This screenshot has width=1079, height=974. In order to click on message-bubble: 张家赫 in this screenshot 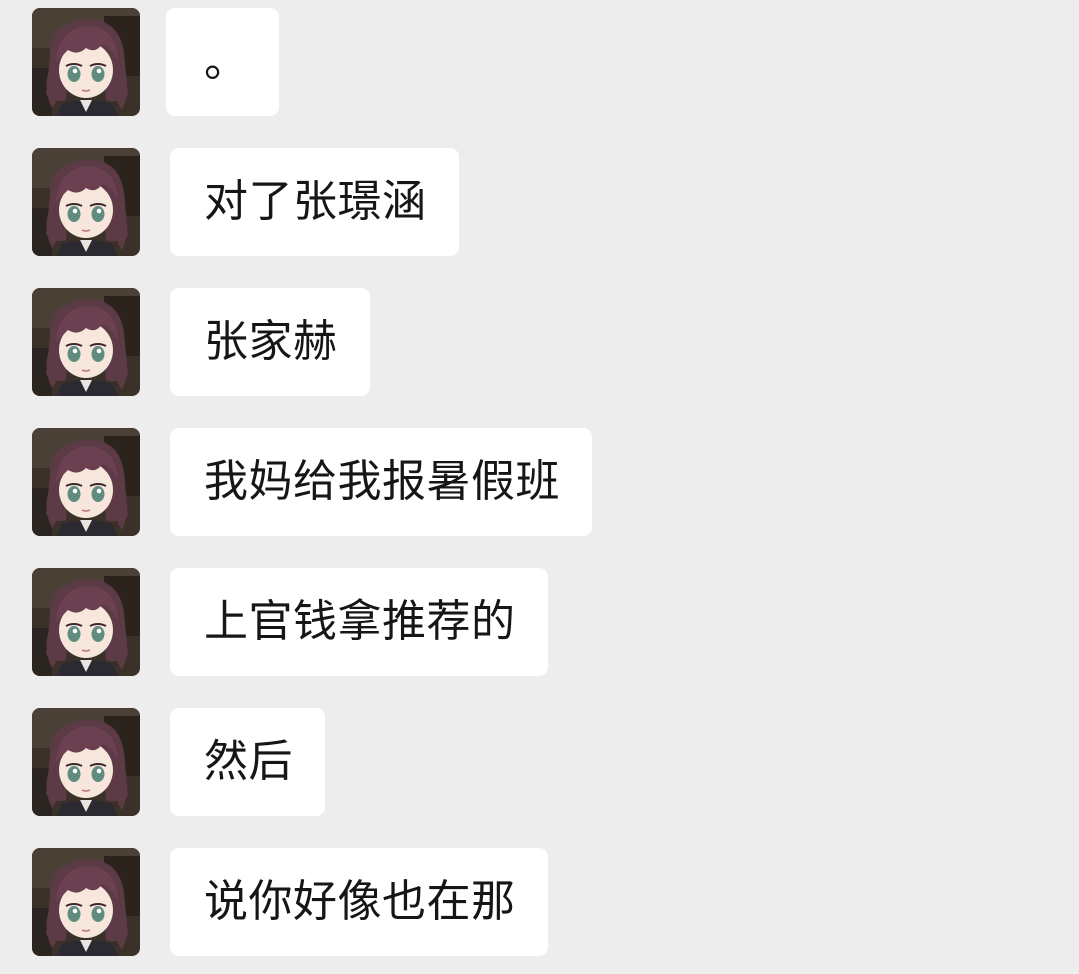, I will do `click(270, 342)`.